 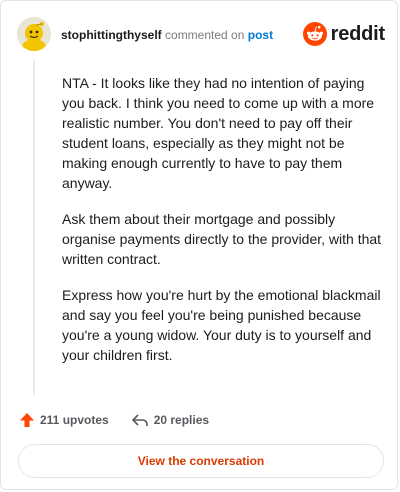 I want to click on post-link: post, so click(x=260, y=35).